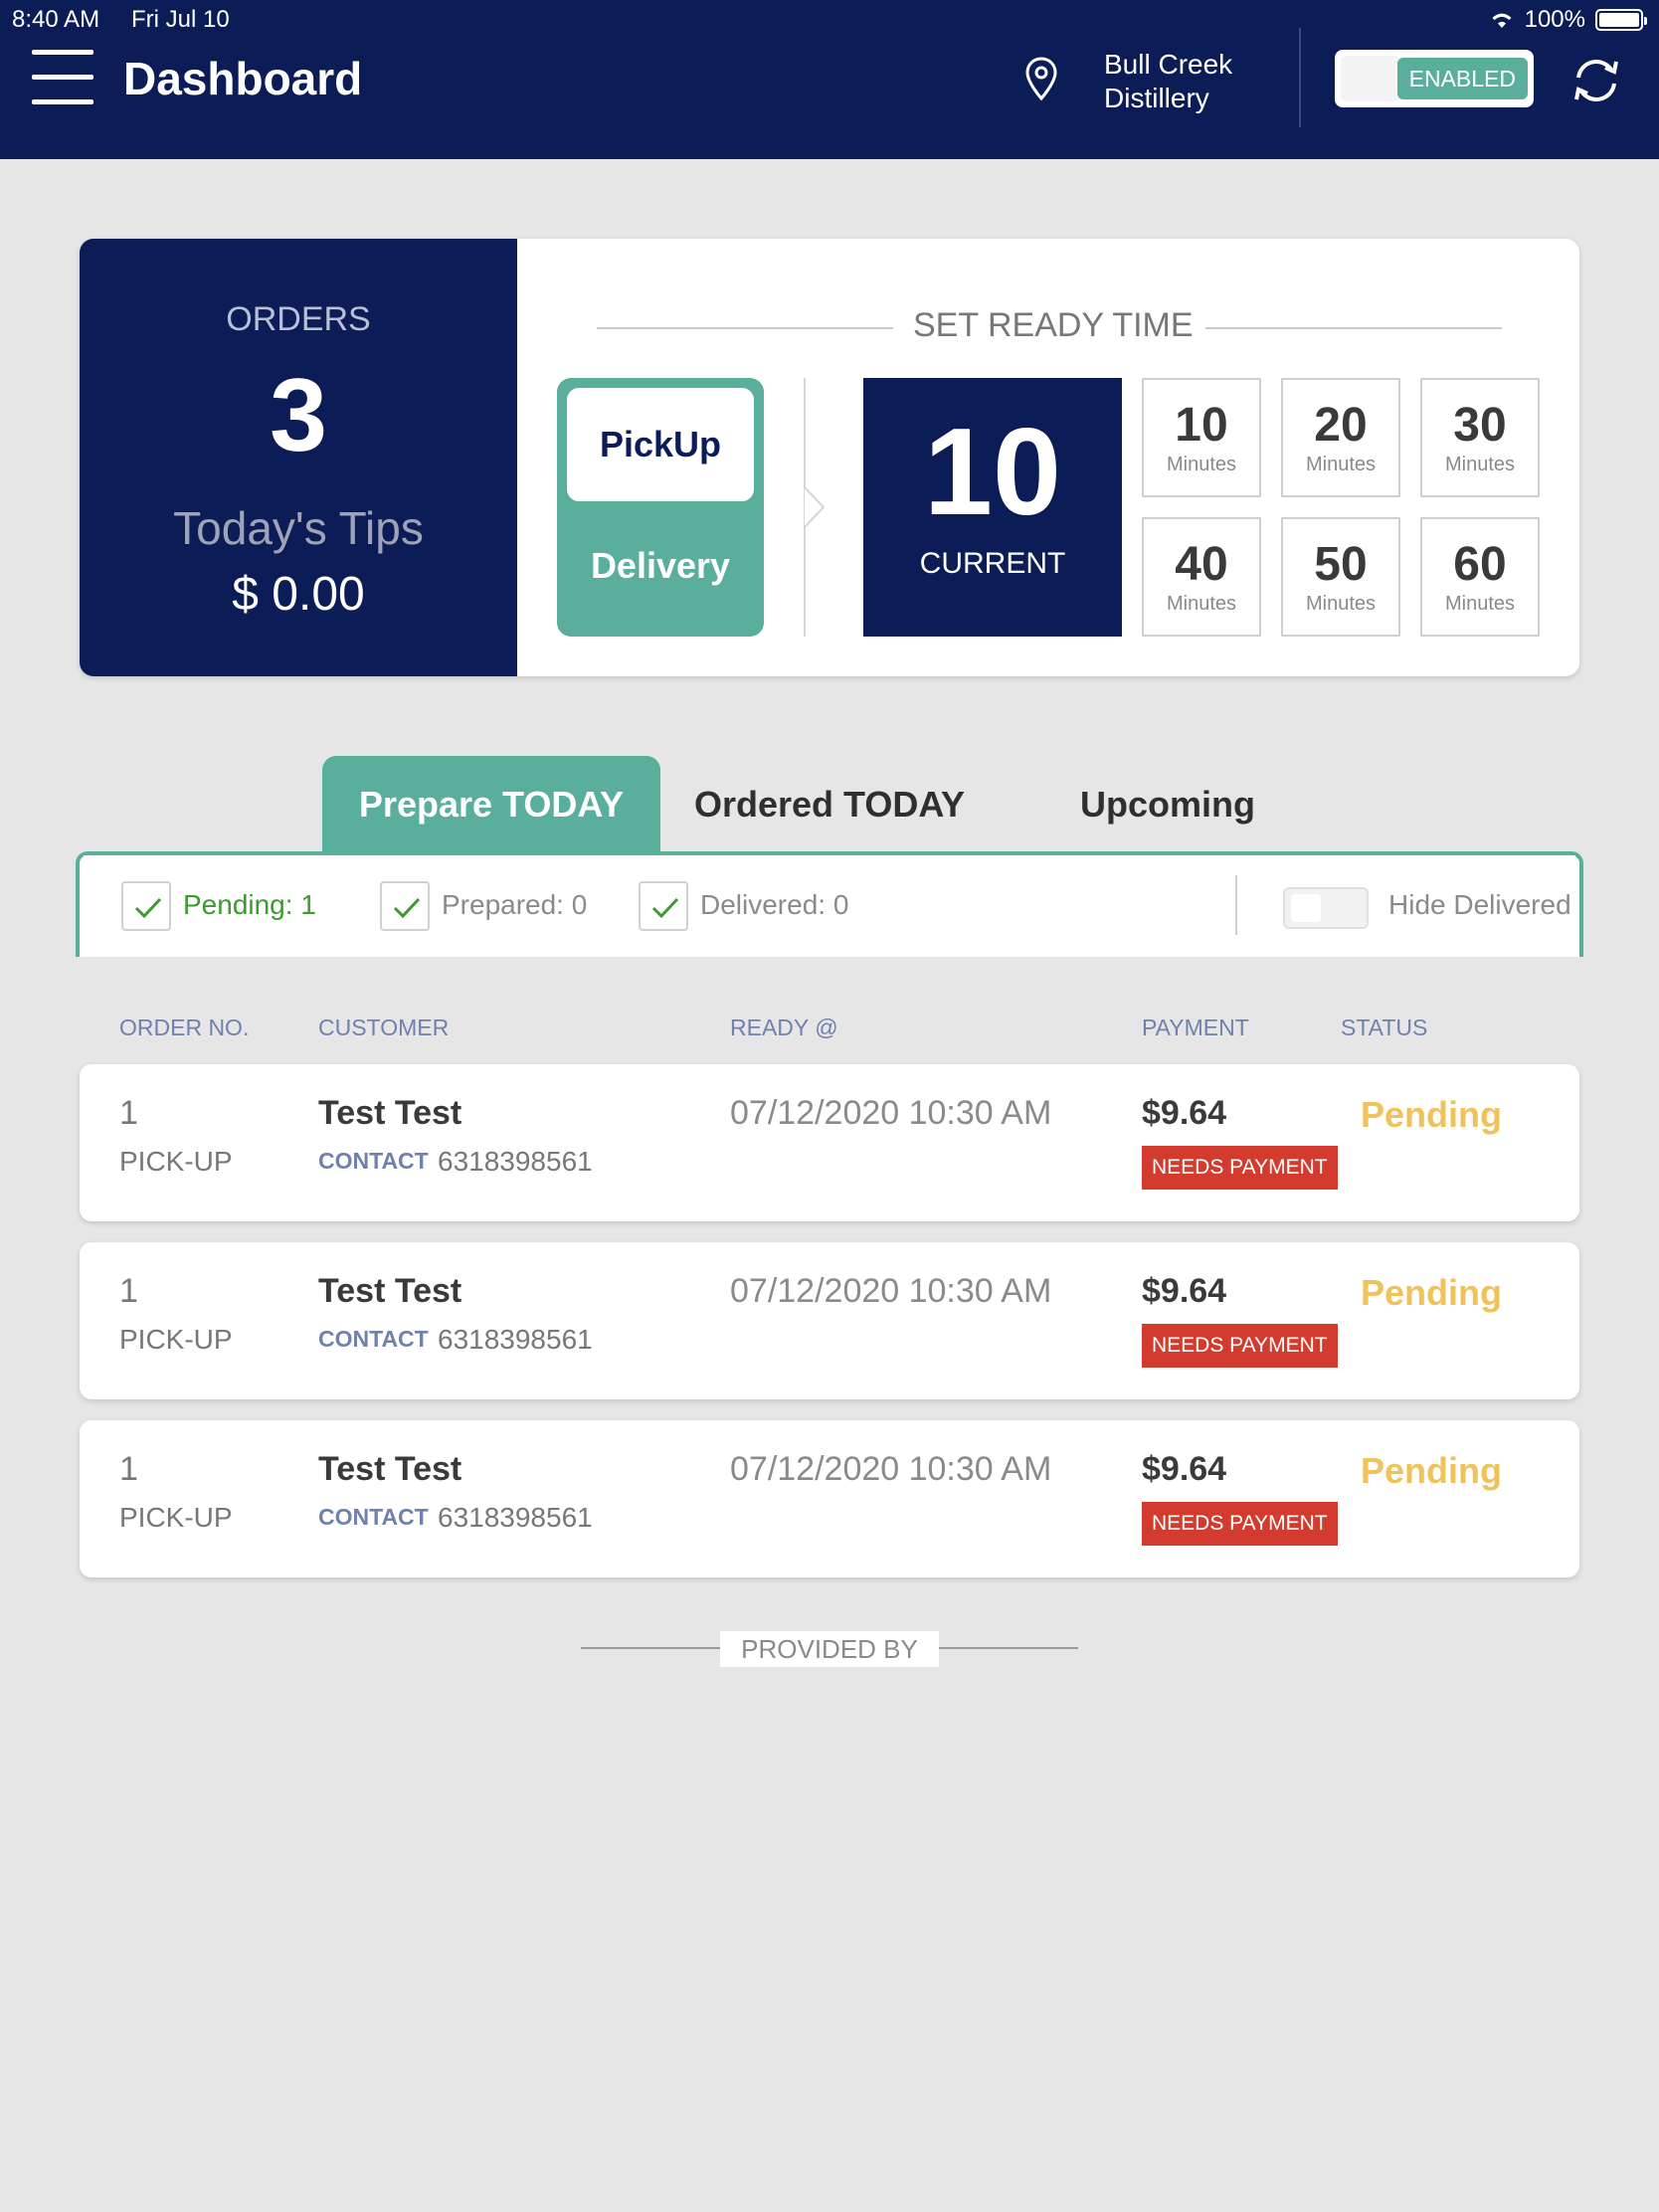 The image size is (1659, 2212). Describe the element at coordinates (1168, 64) in the screenshot. I see `location-line-1: Bull Creek` at that location.